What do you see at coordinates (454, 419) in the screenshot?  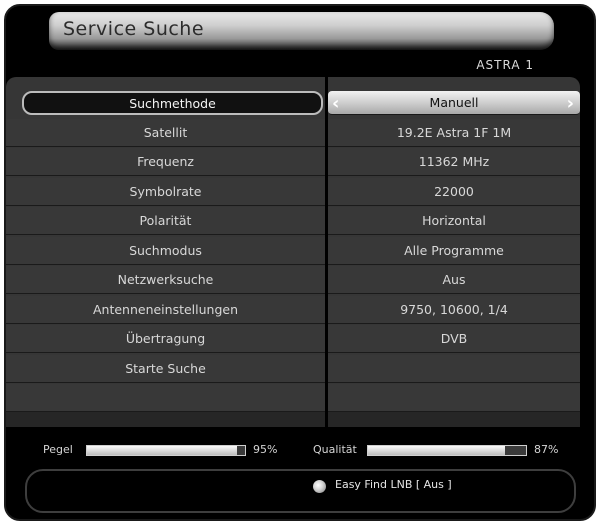 I see `values-panel-footer` at bounding box center [454, 419].